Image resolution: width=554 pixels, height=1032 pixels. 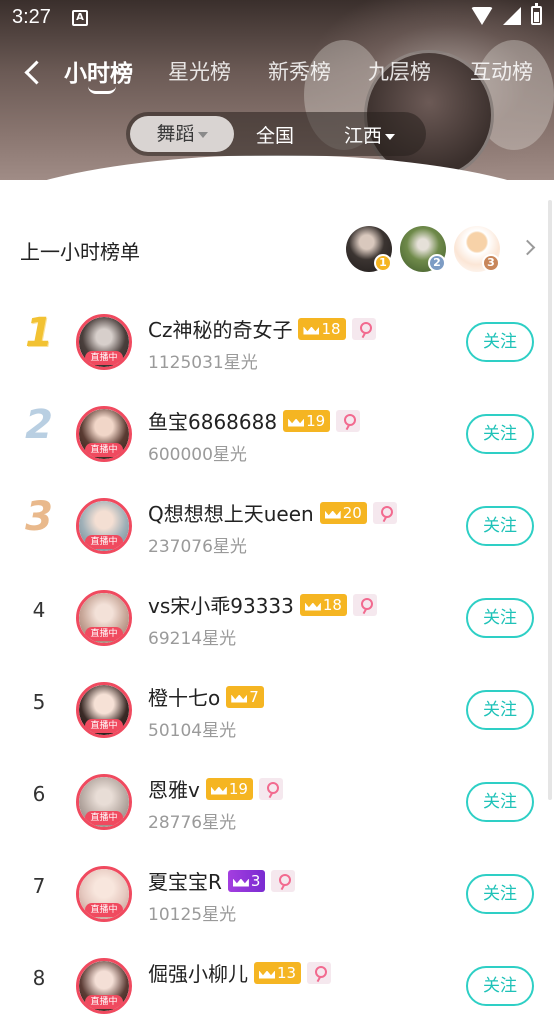 I want to click on level-number: 3, so click(x=255, y=880).